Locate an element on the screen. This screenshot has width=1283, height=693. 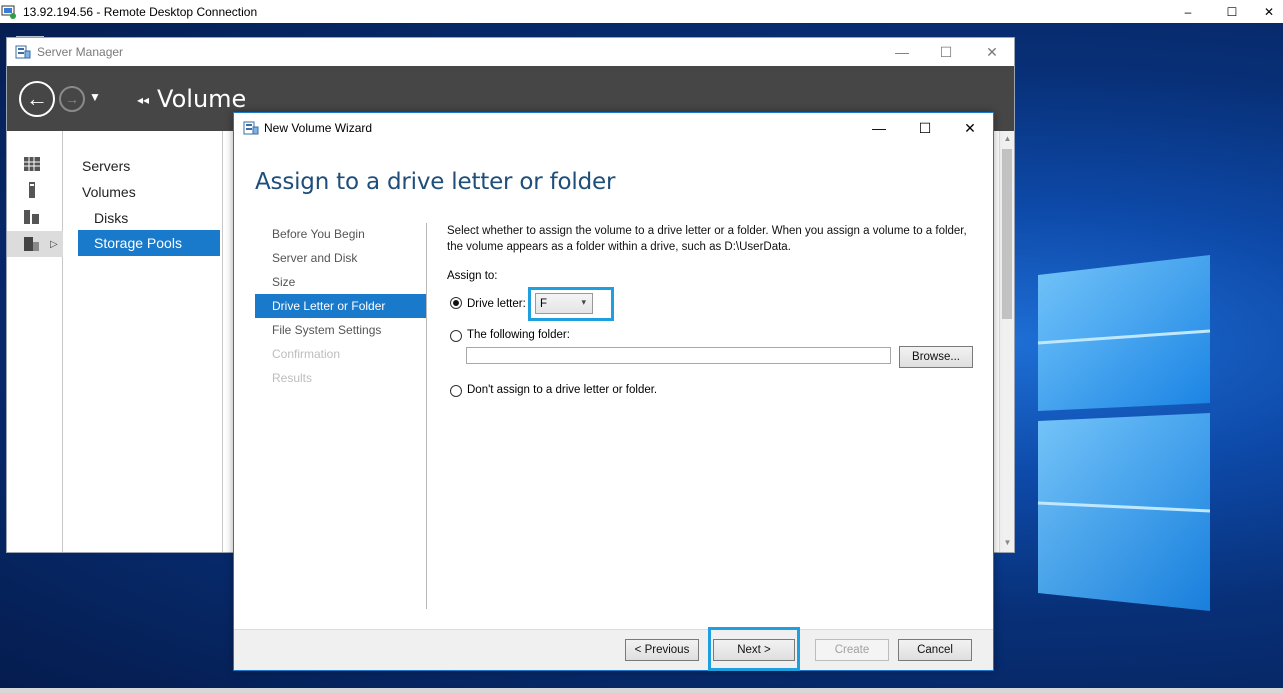
scroll-thumb is located at coordinates (1007, 234).